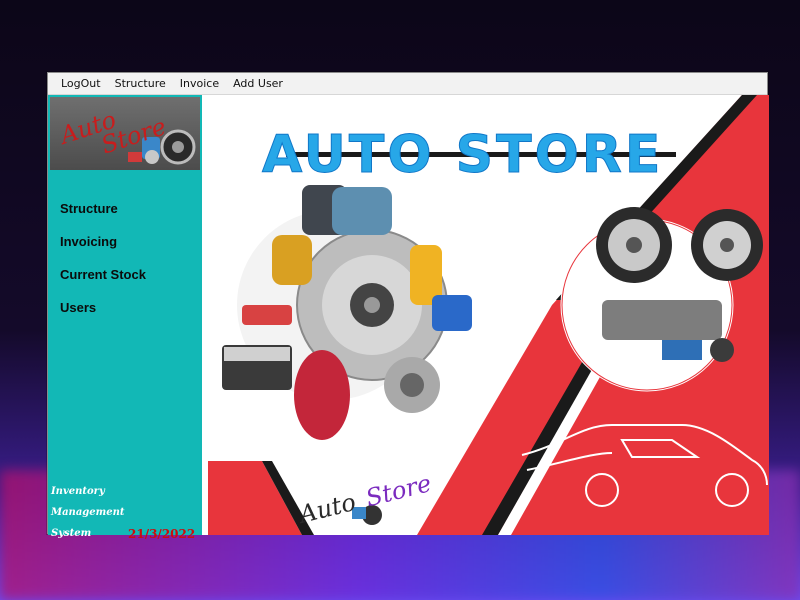 The height and width of the screenshot is (600, 800). What do you see at coordinates (347, 312) in the screenshot?
I see `brake-disc-icon` at bounding box center [347, 312].